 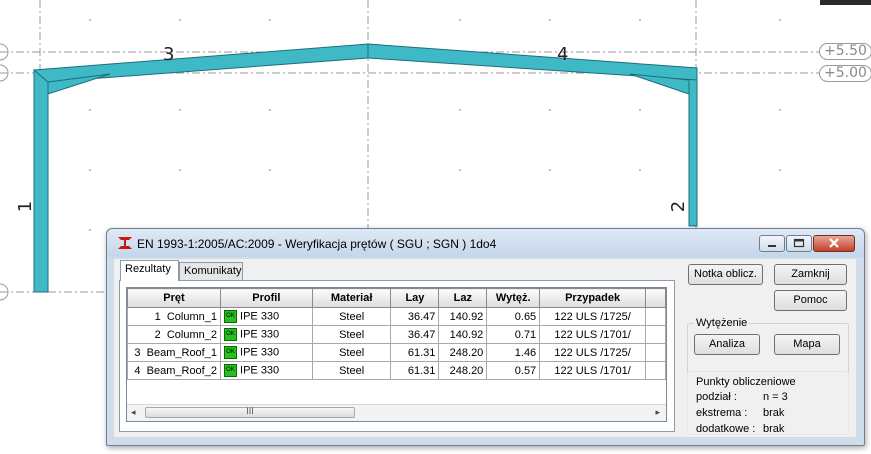 What do you see at coordinates (727, 344) in the screenshot?
I see `analysis-button: Analiza` at bounding box center [727, 344].